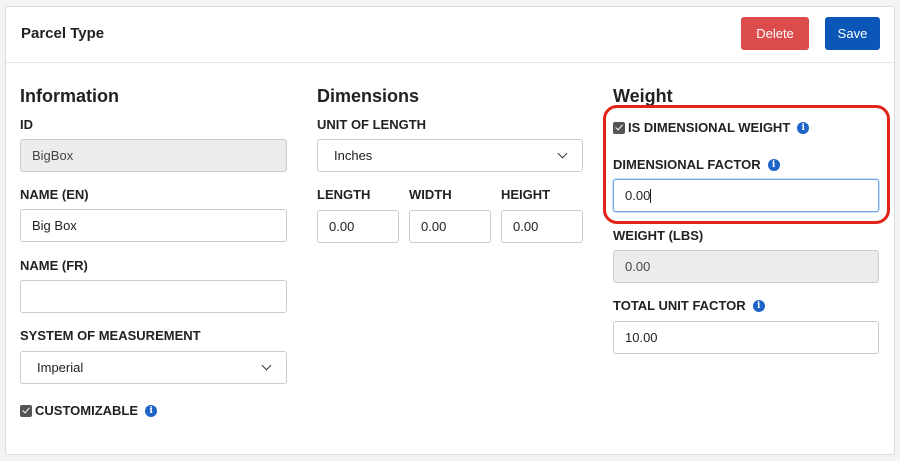 The image size is (900, 461). What do you see at coordinates (372, 124) in the screenshot?
I see `unit-of-length-label: UNIT OF LENGTH` at bounding box center [372, 124].